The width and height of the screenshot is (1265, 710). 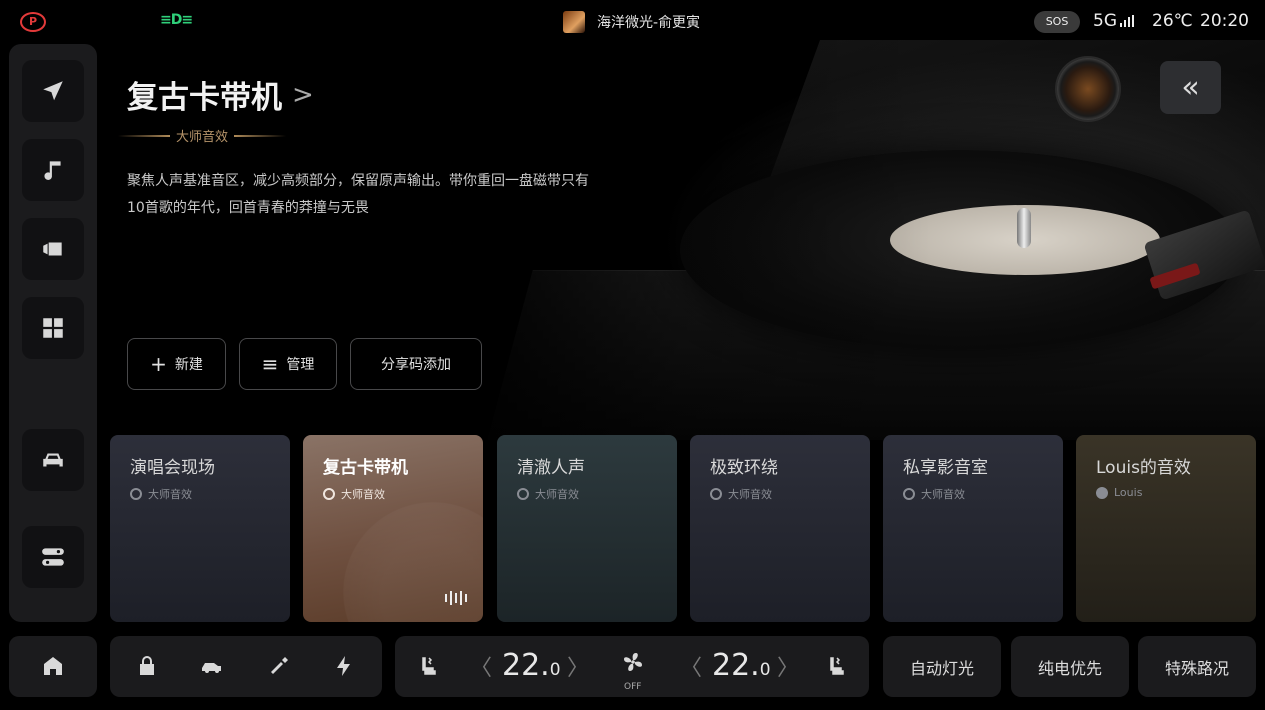 I want to click on ev-priority-button: 纯电优先, so click(x=1070, y=666).